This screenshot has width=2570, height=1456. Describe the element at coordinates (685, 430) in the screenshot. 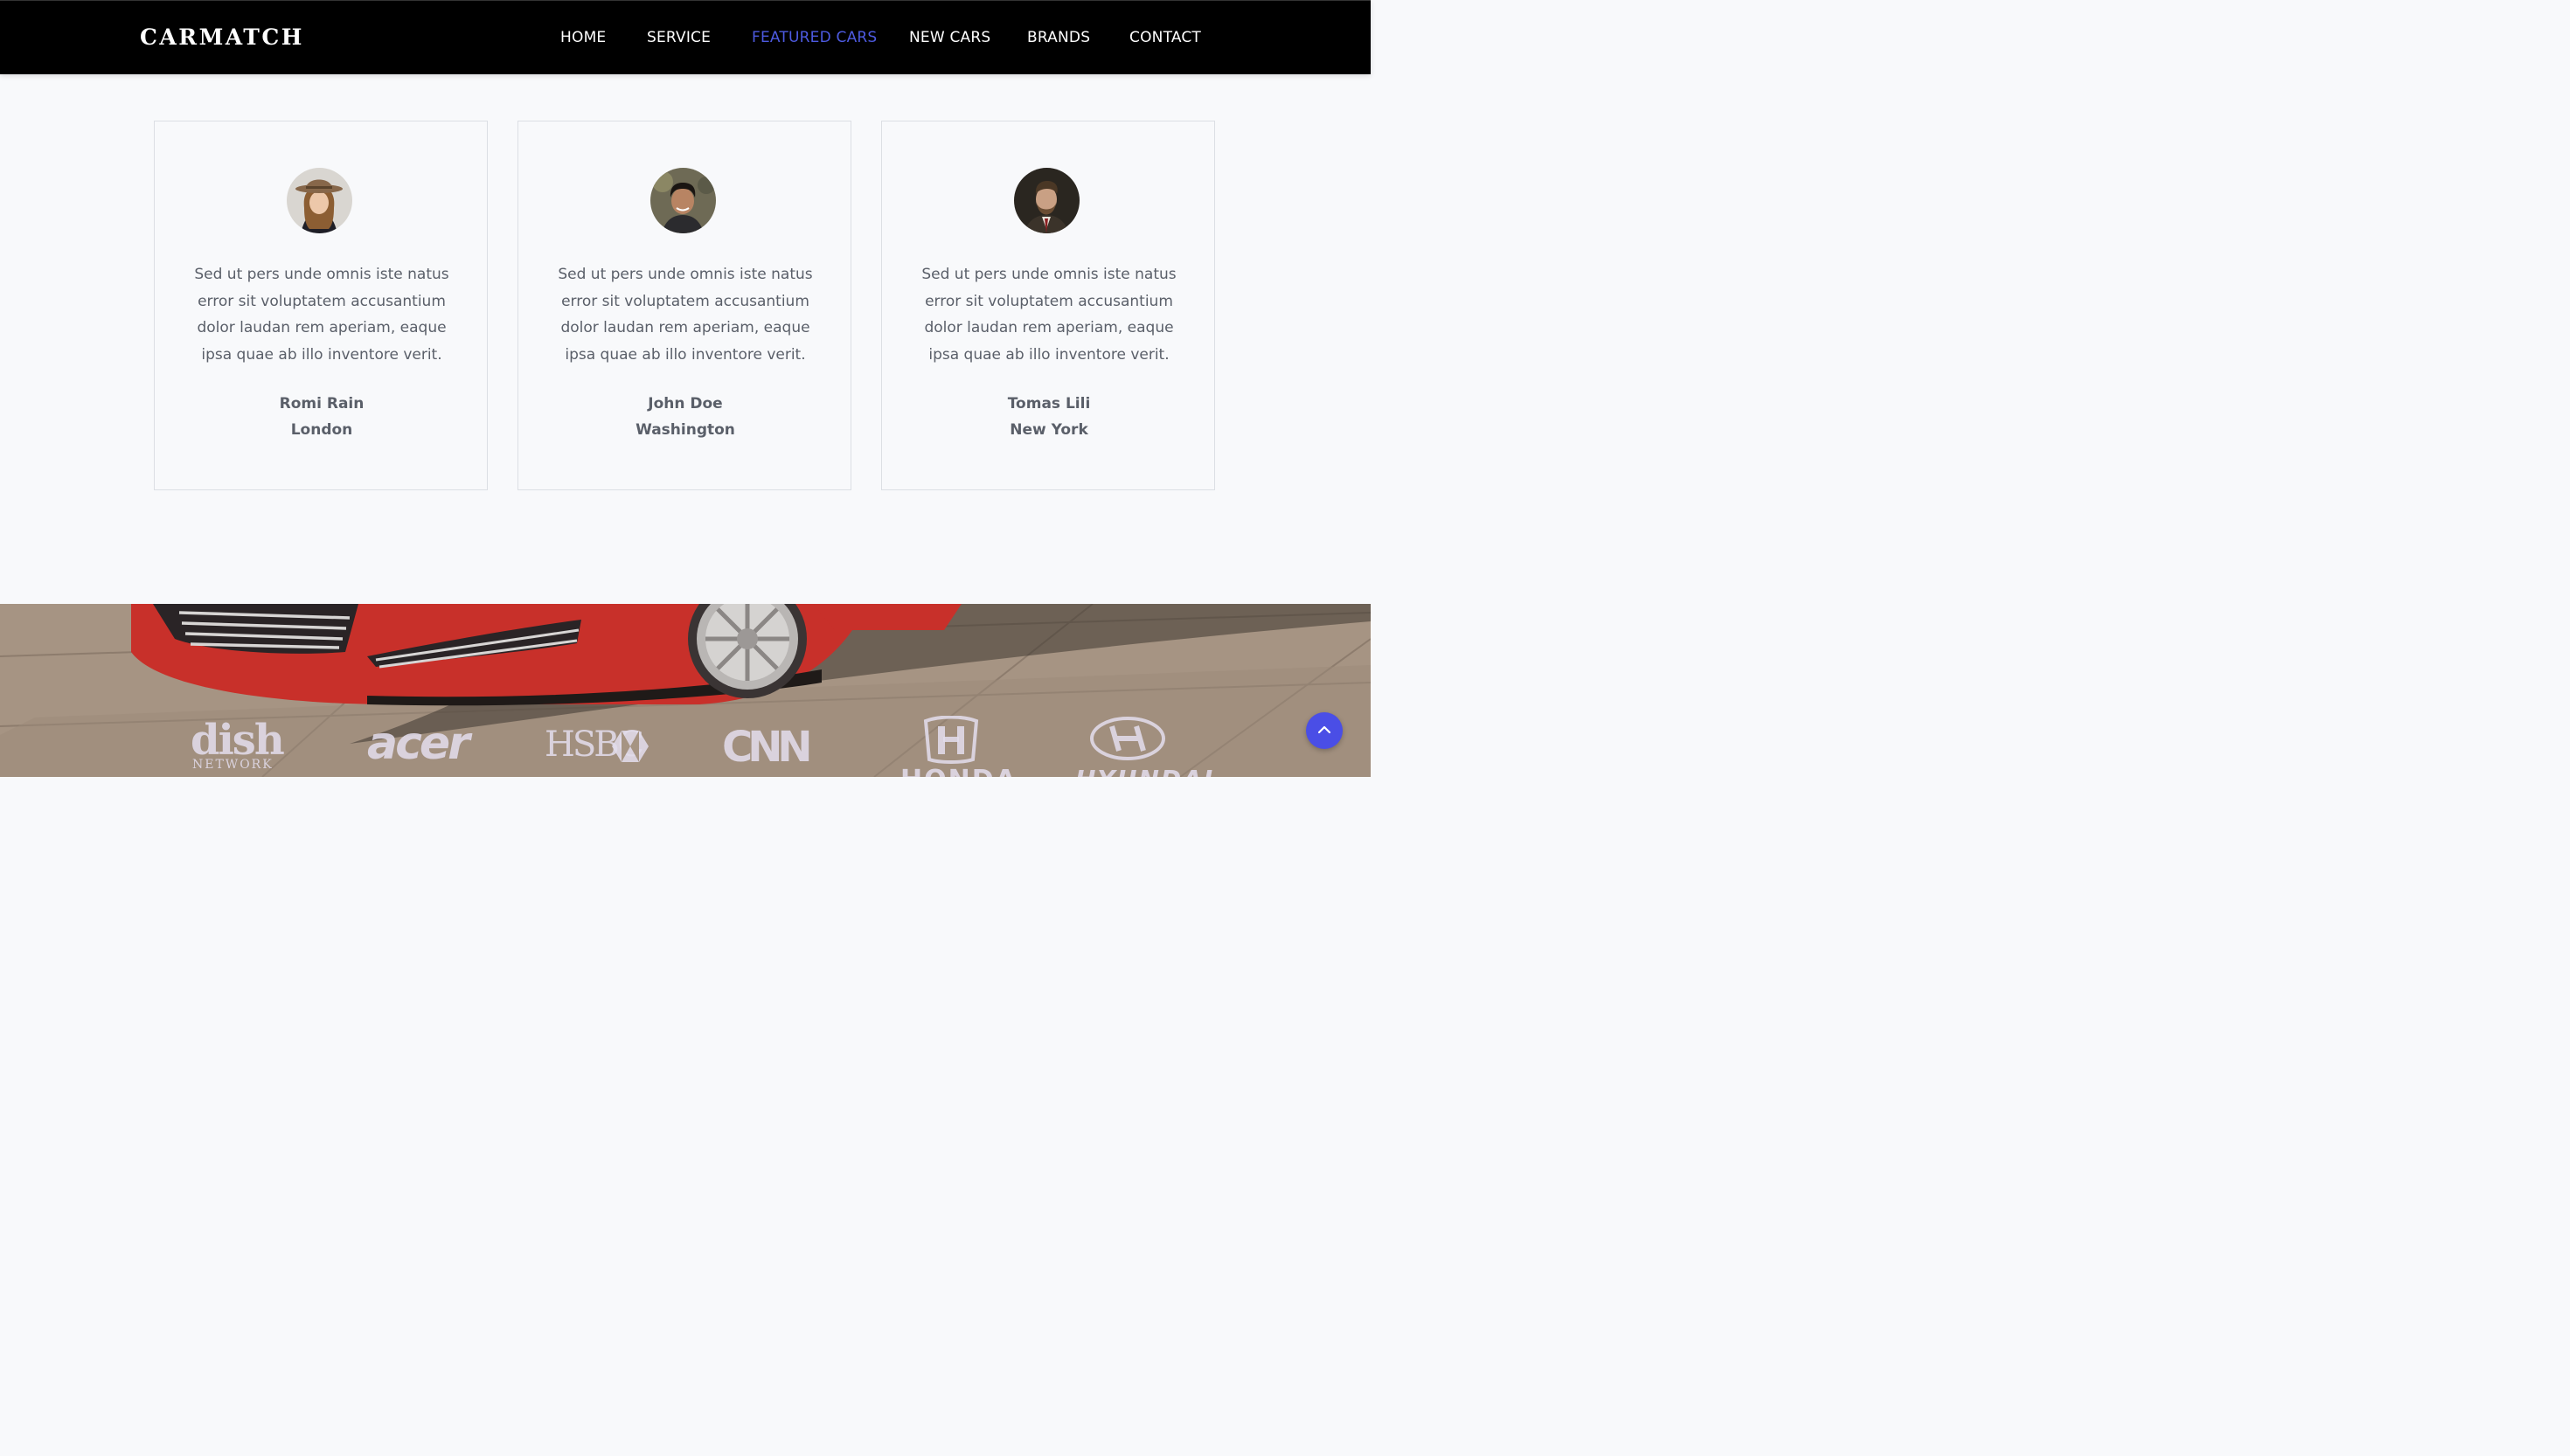

I see `testimonial-city: Washington` at that location.